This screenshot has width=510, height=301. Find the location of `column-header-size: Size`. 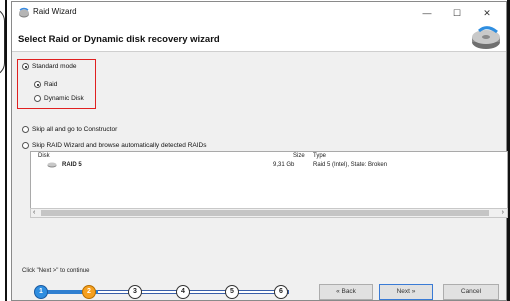

column-header-size: Size is located at coordinates (299, 156).